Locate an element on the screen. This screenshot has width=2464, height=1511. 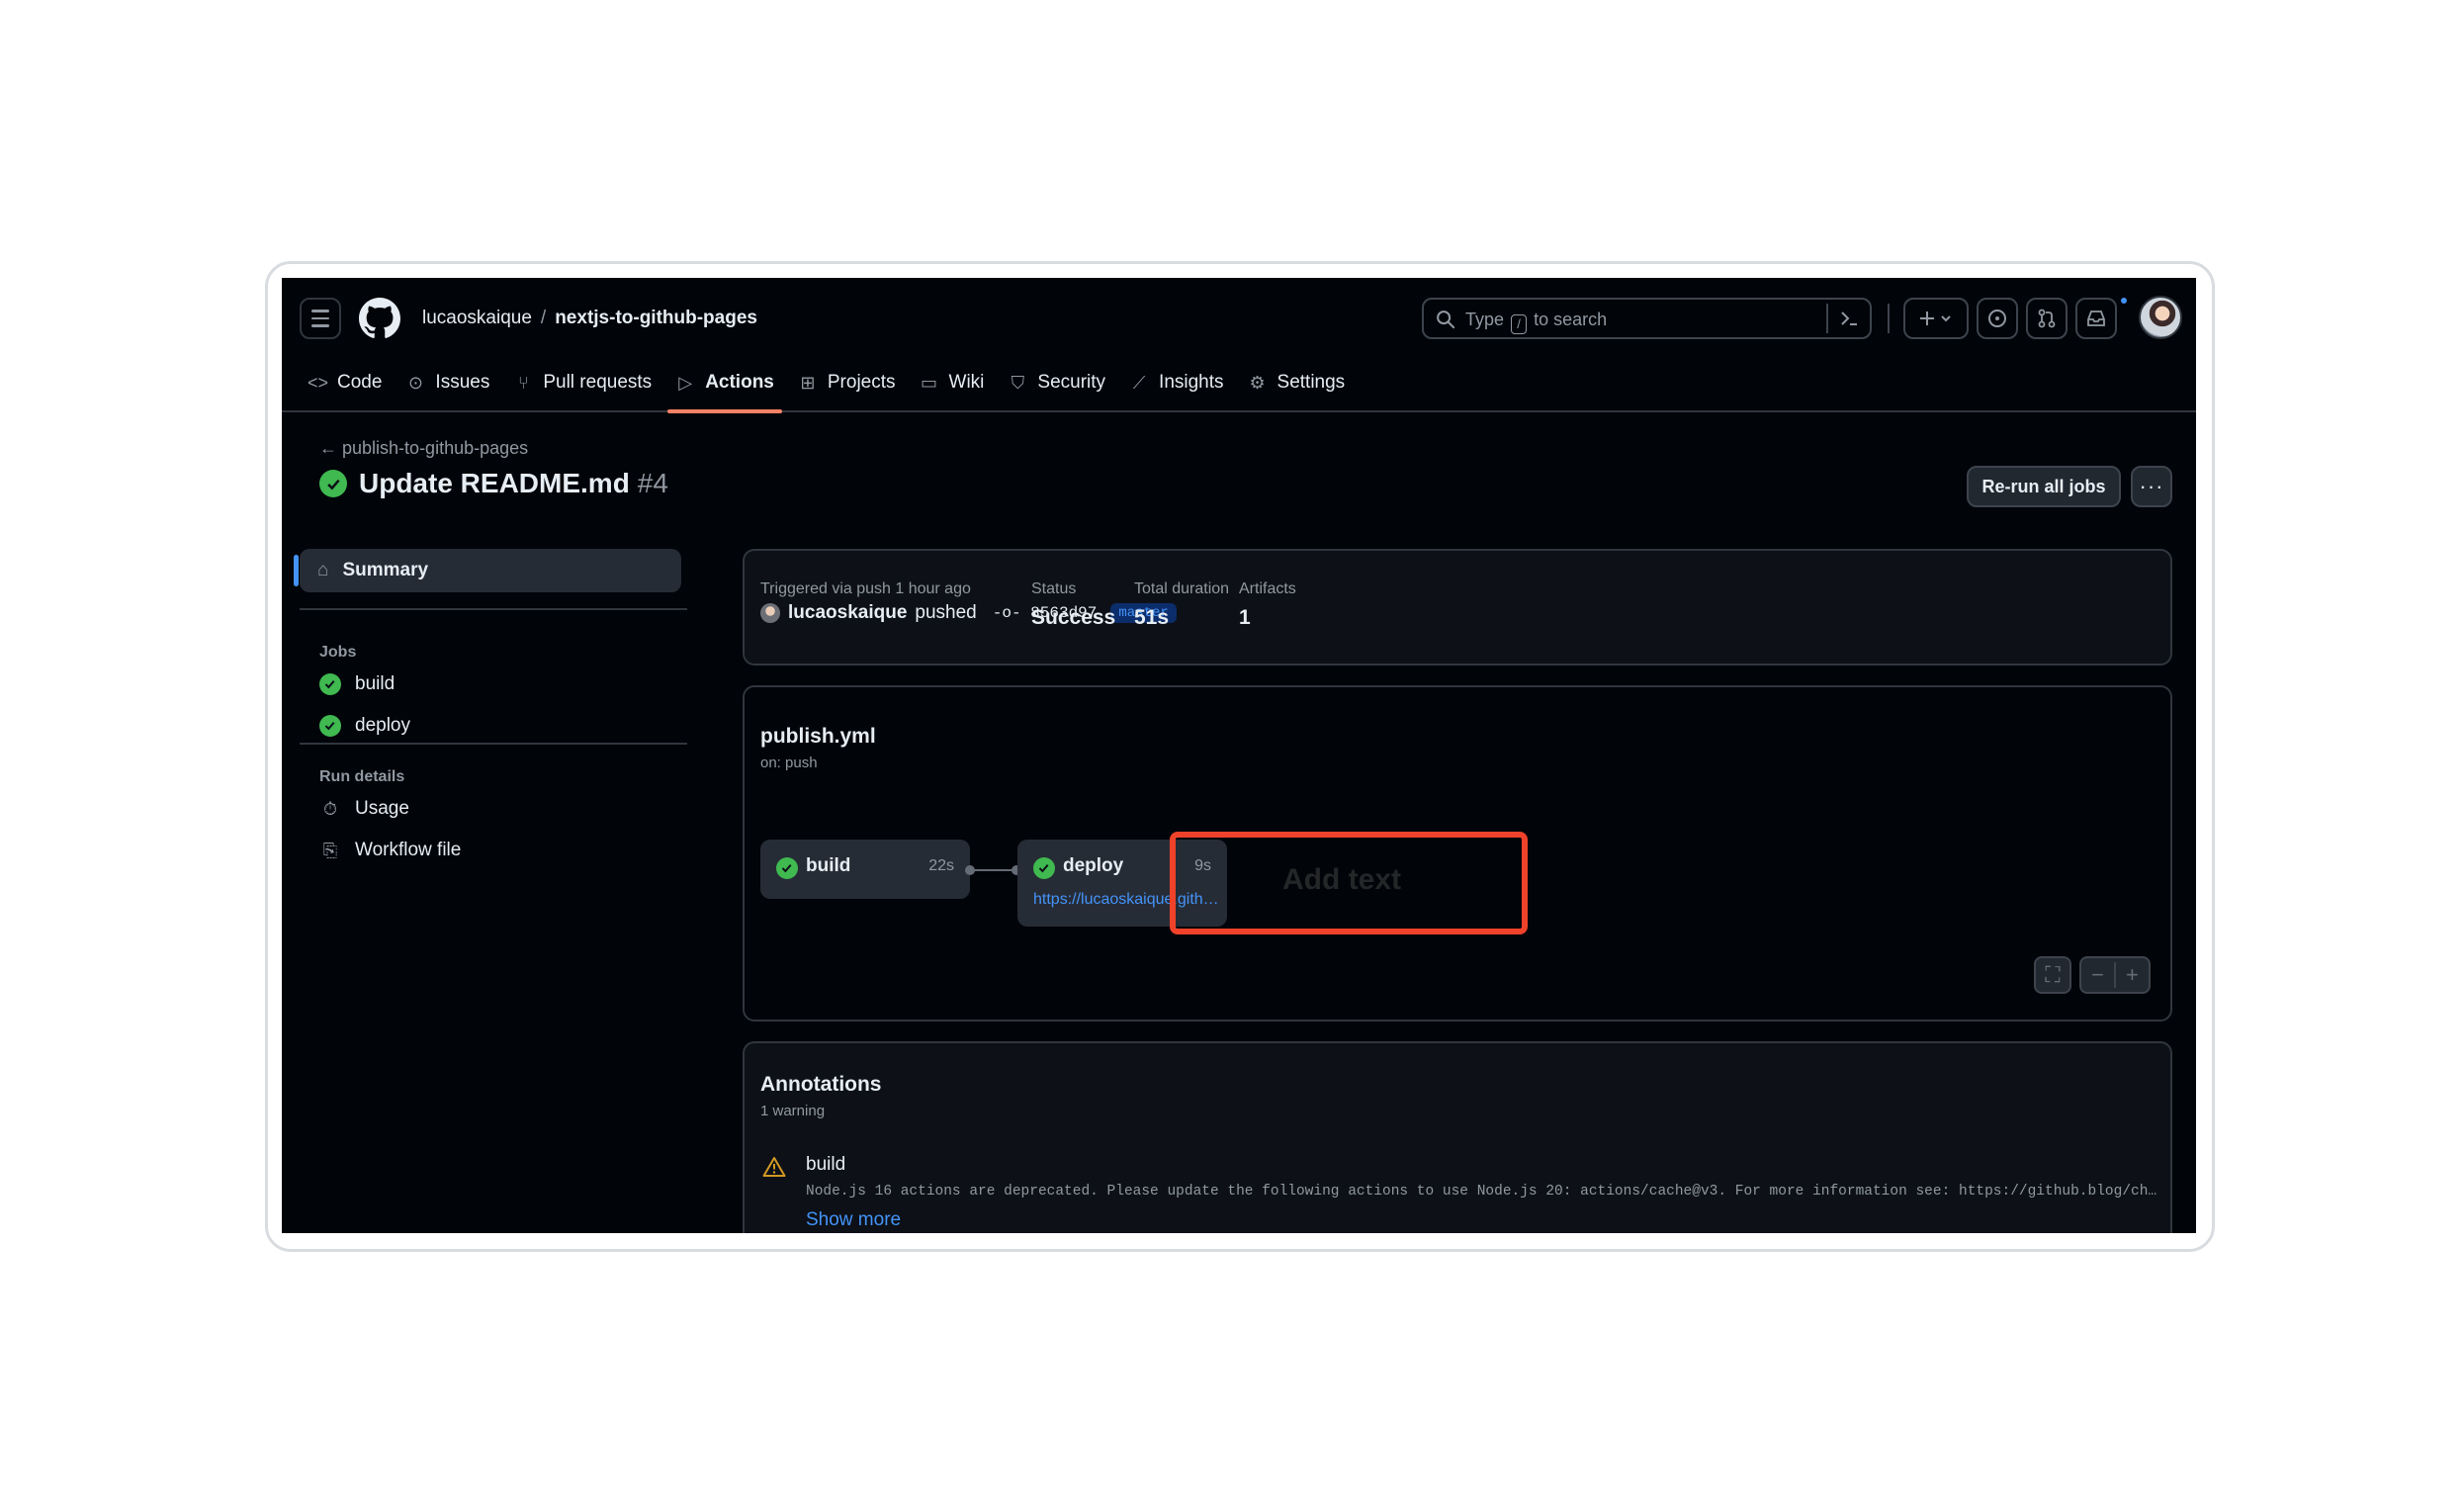
code-icon: <> is located at coordinates (318, 382).